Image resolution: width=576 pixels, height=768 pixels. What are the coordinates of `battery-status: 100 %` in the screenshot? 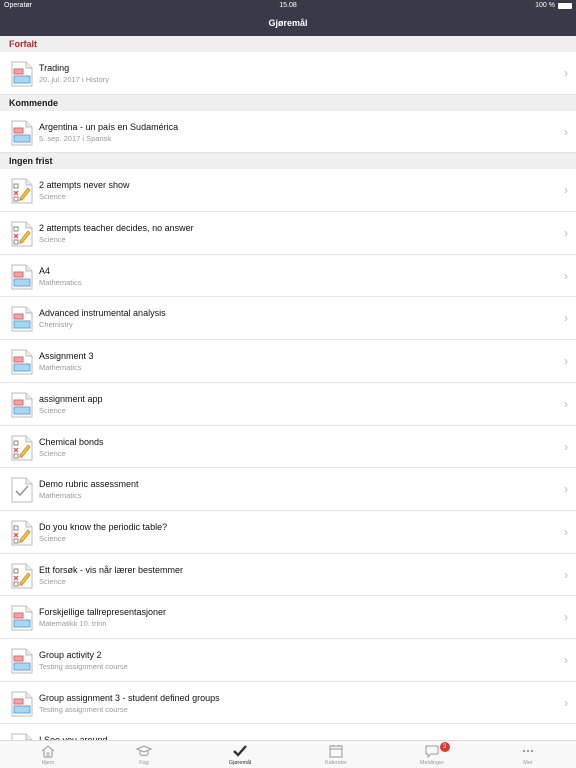 It's located at (553, 5).